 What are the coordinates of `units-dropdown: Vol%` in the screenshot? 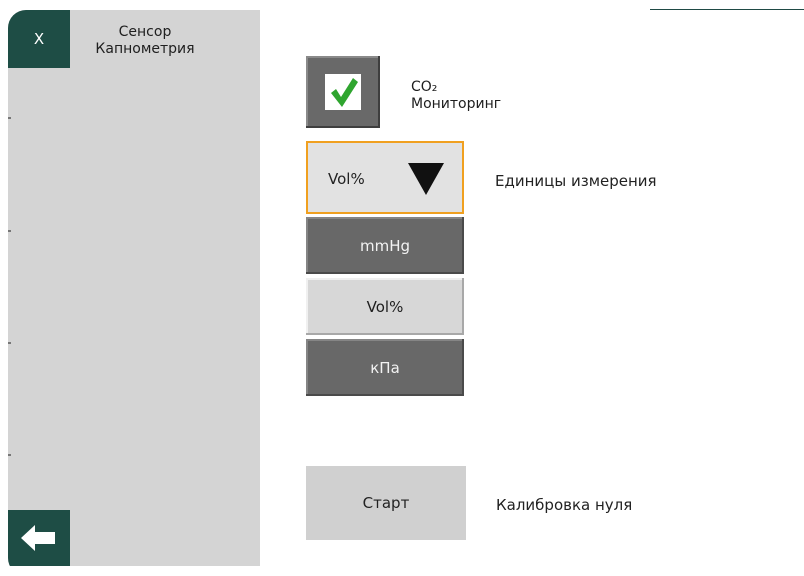 It's located at (385, 177).